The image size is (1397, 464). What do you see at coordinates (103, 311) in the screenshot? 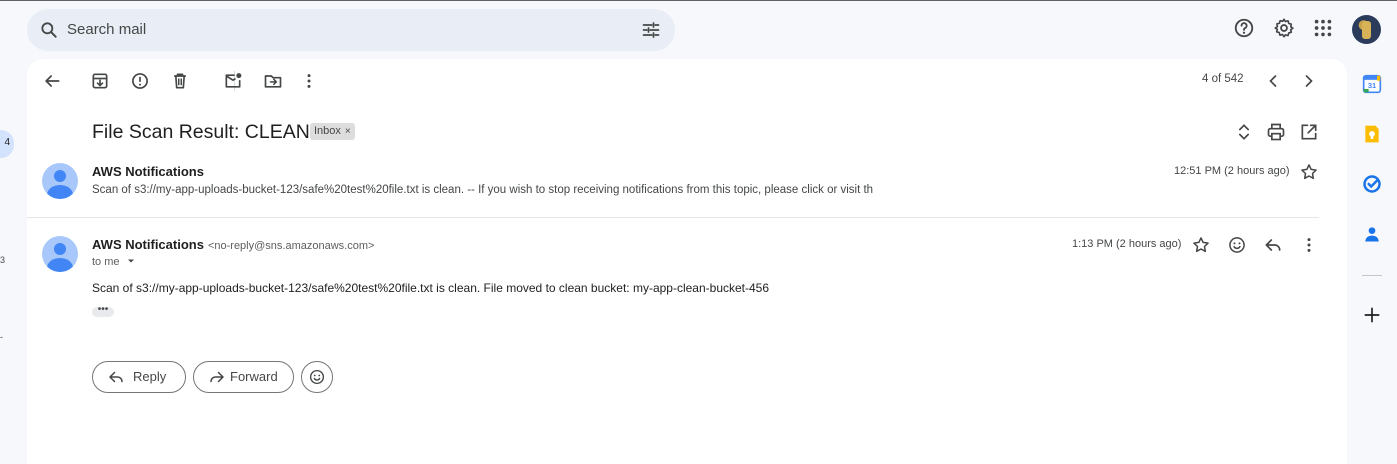
I see `show-trimmed-content-button: •••` at bounding box center [103, 311].